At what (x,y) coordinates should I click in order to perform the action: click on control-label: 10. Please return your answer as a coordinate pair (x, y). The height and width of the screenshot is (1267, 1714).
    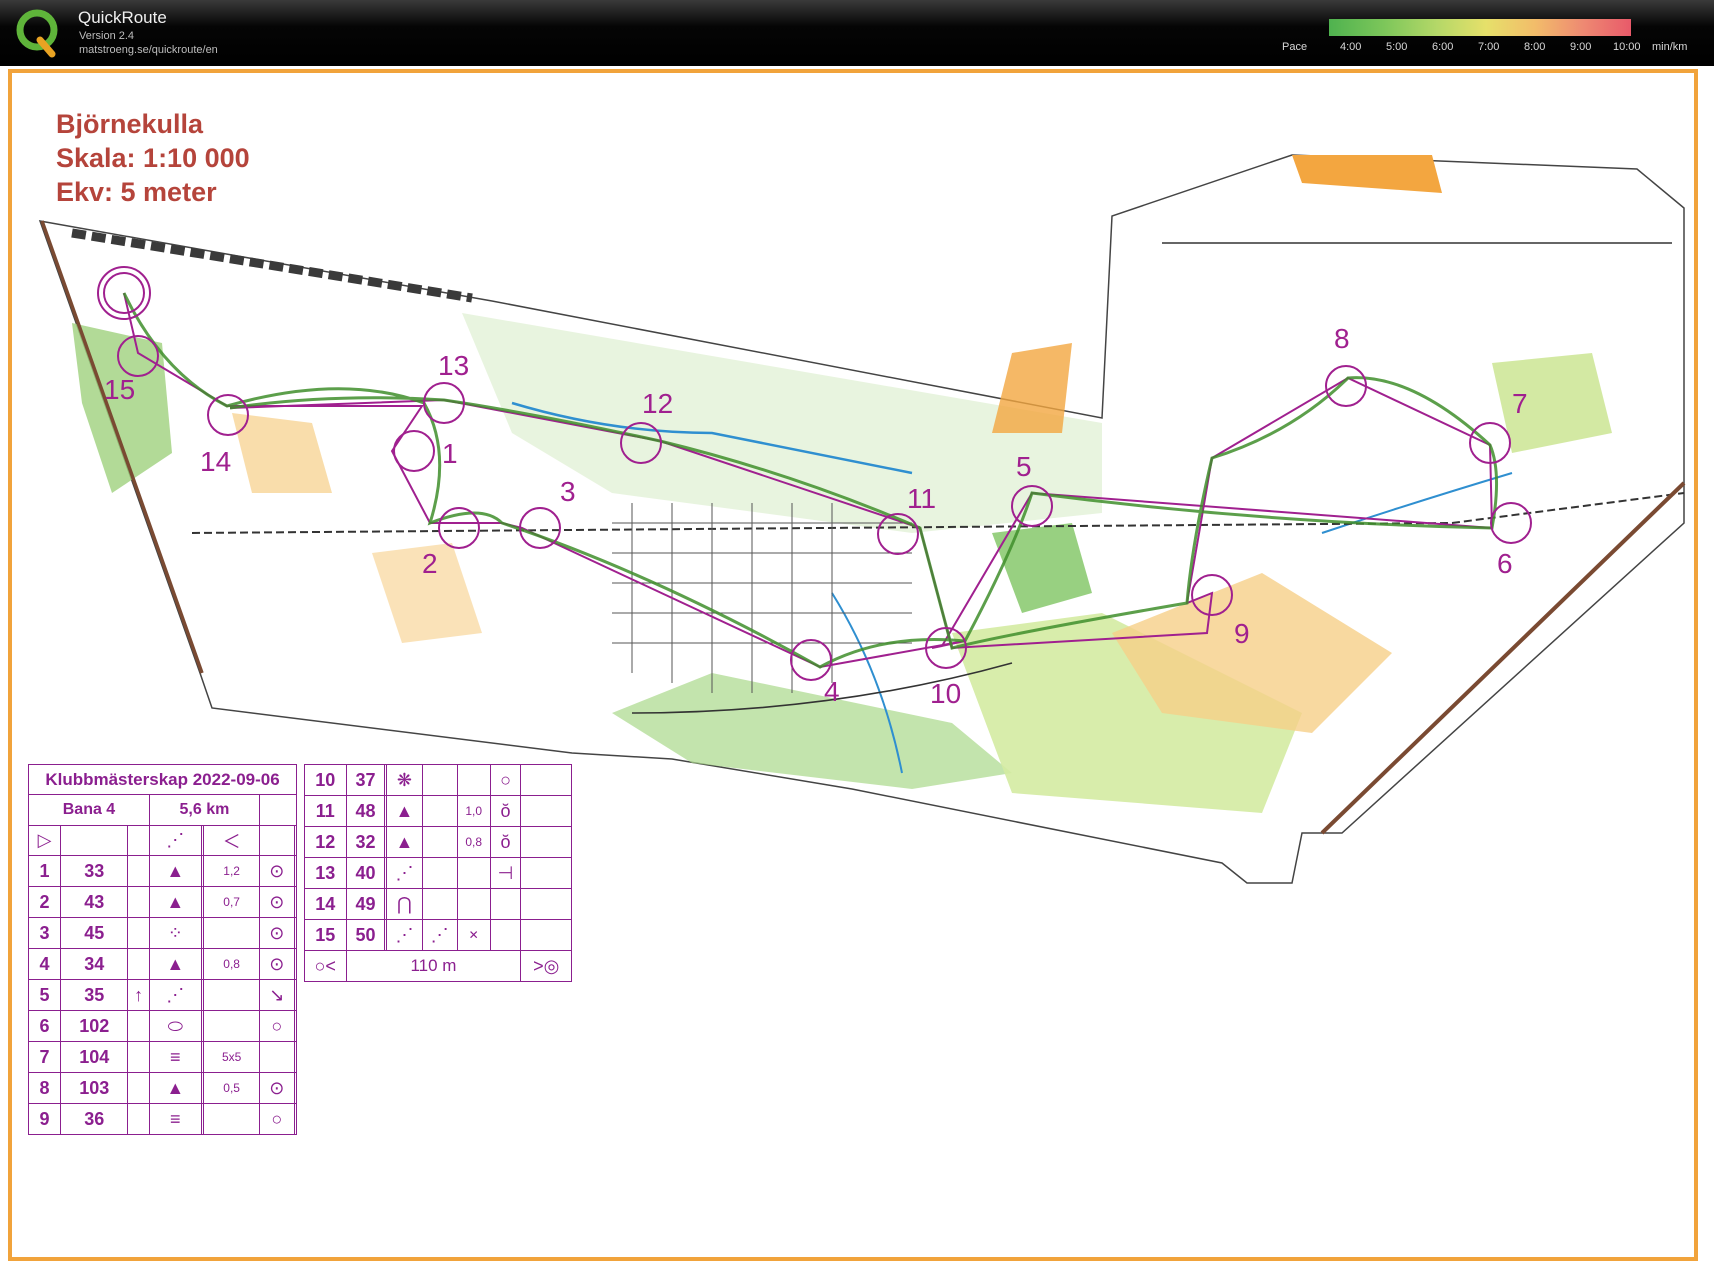
    Looking at the image, I should click on (945, 693).